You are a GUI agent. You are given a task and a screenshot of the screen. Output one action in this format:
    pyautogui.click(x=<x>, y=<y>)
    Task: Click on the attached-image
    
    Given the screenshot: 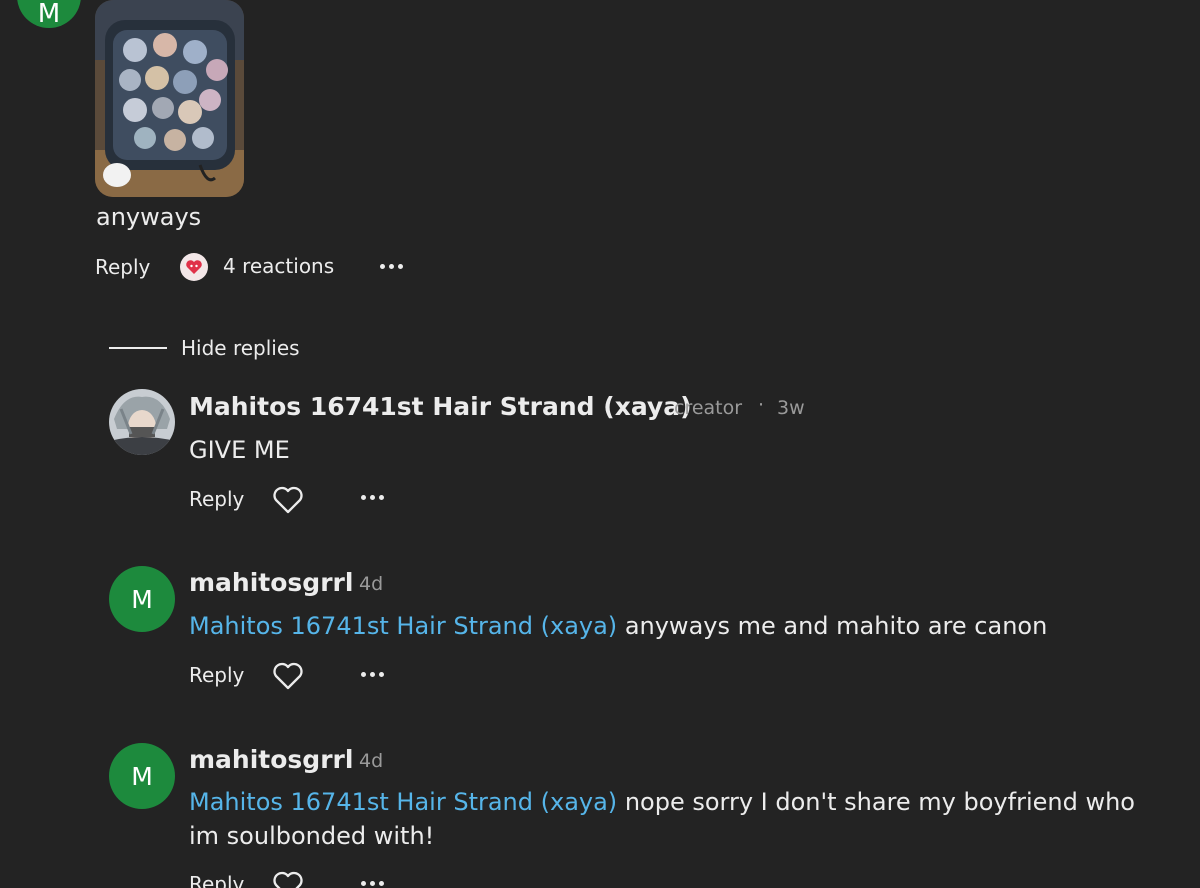 What is the action you would take?
    pyautogui.click(x=169, y=98)
    